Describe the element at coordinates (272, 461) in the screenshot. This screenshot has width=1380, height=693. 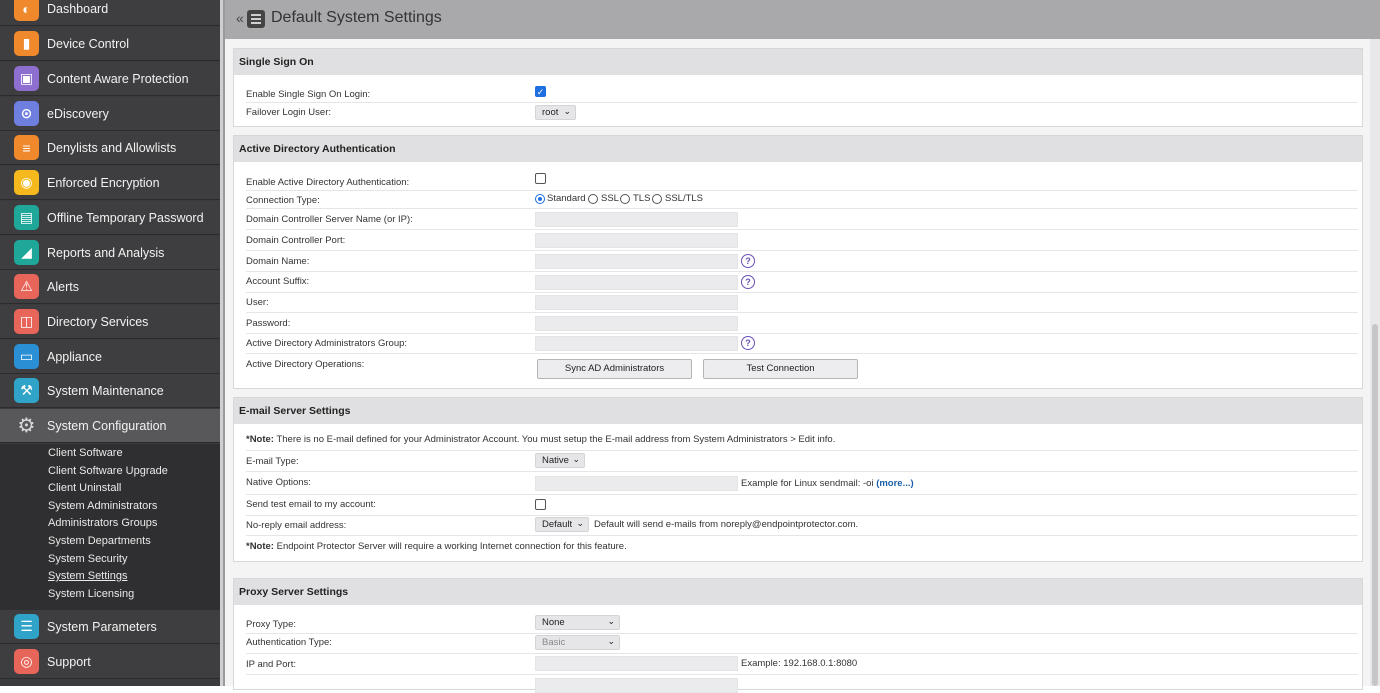
I see `email-type-label: E-mail Type:` at that location.